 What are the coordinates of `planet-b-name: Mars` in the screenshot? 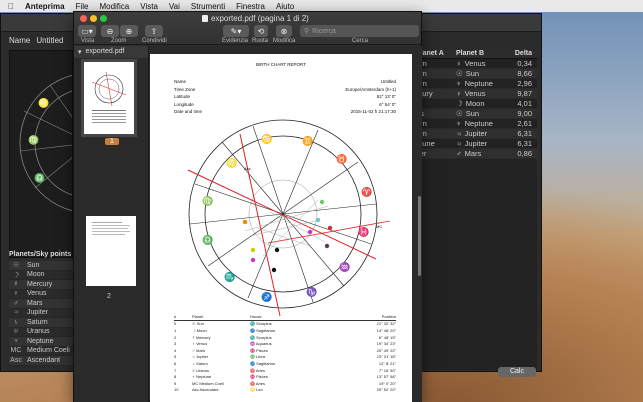 It's located at (473, 153).